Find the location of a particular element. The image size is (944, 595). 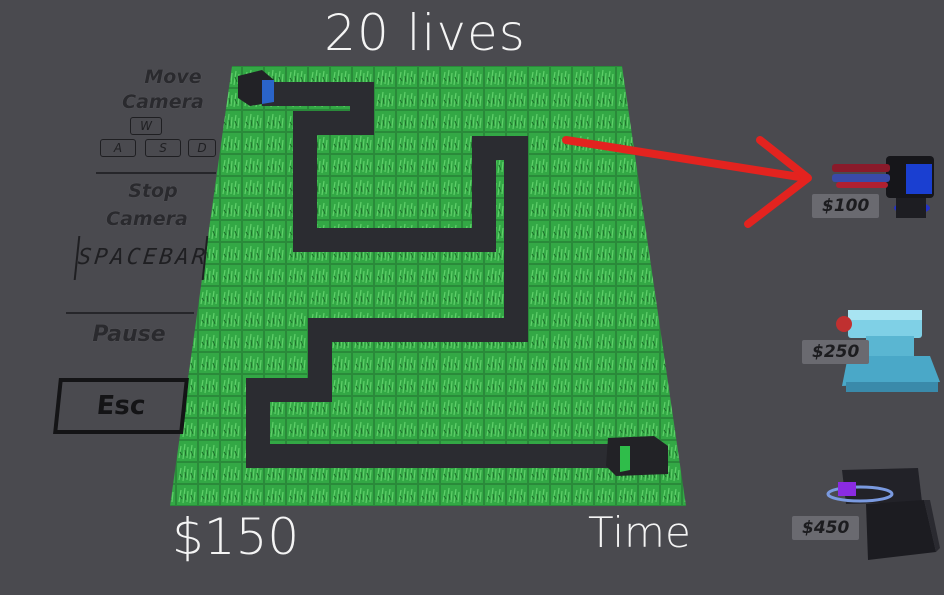

stop-camera-label-line2: Camera is located at coordinates (147, 219).